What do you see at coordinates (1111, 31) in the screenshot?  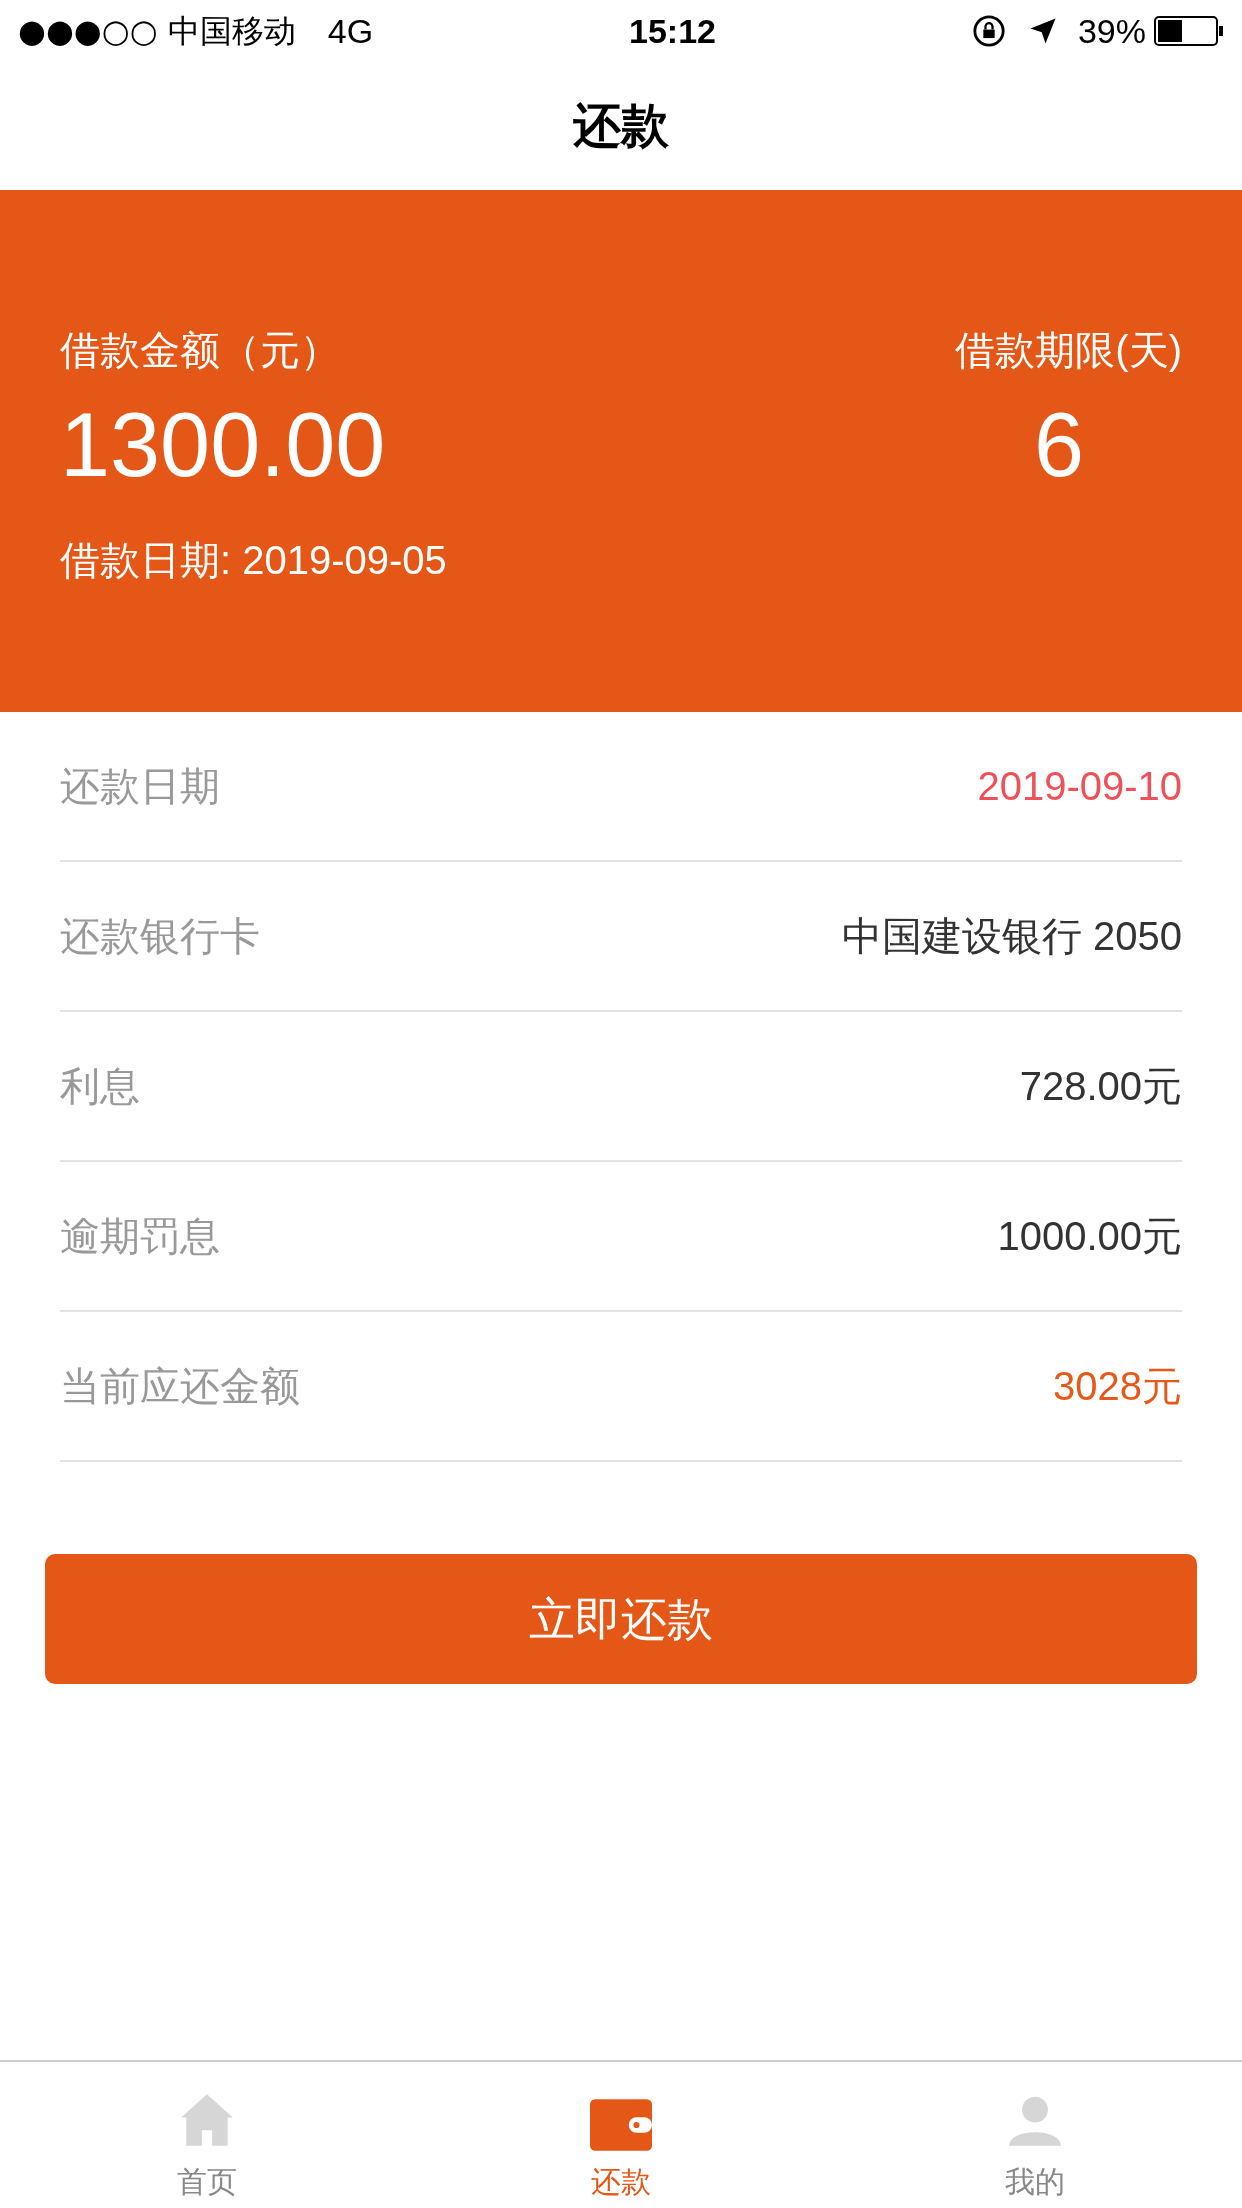 I see `battery-percent: 39%` at bounding box center [1111, 31].